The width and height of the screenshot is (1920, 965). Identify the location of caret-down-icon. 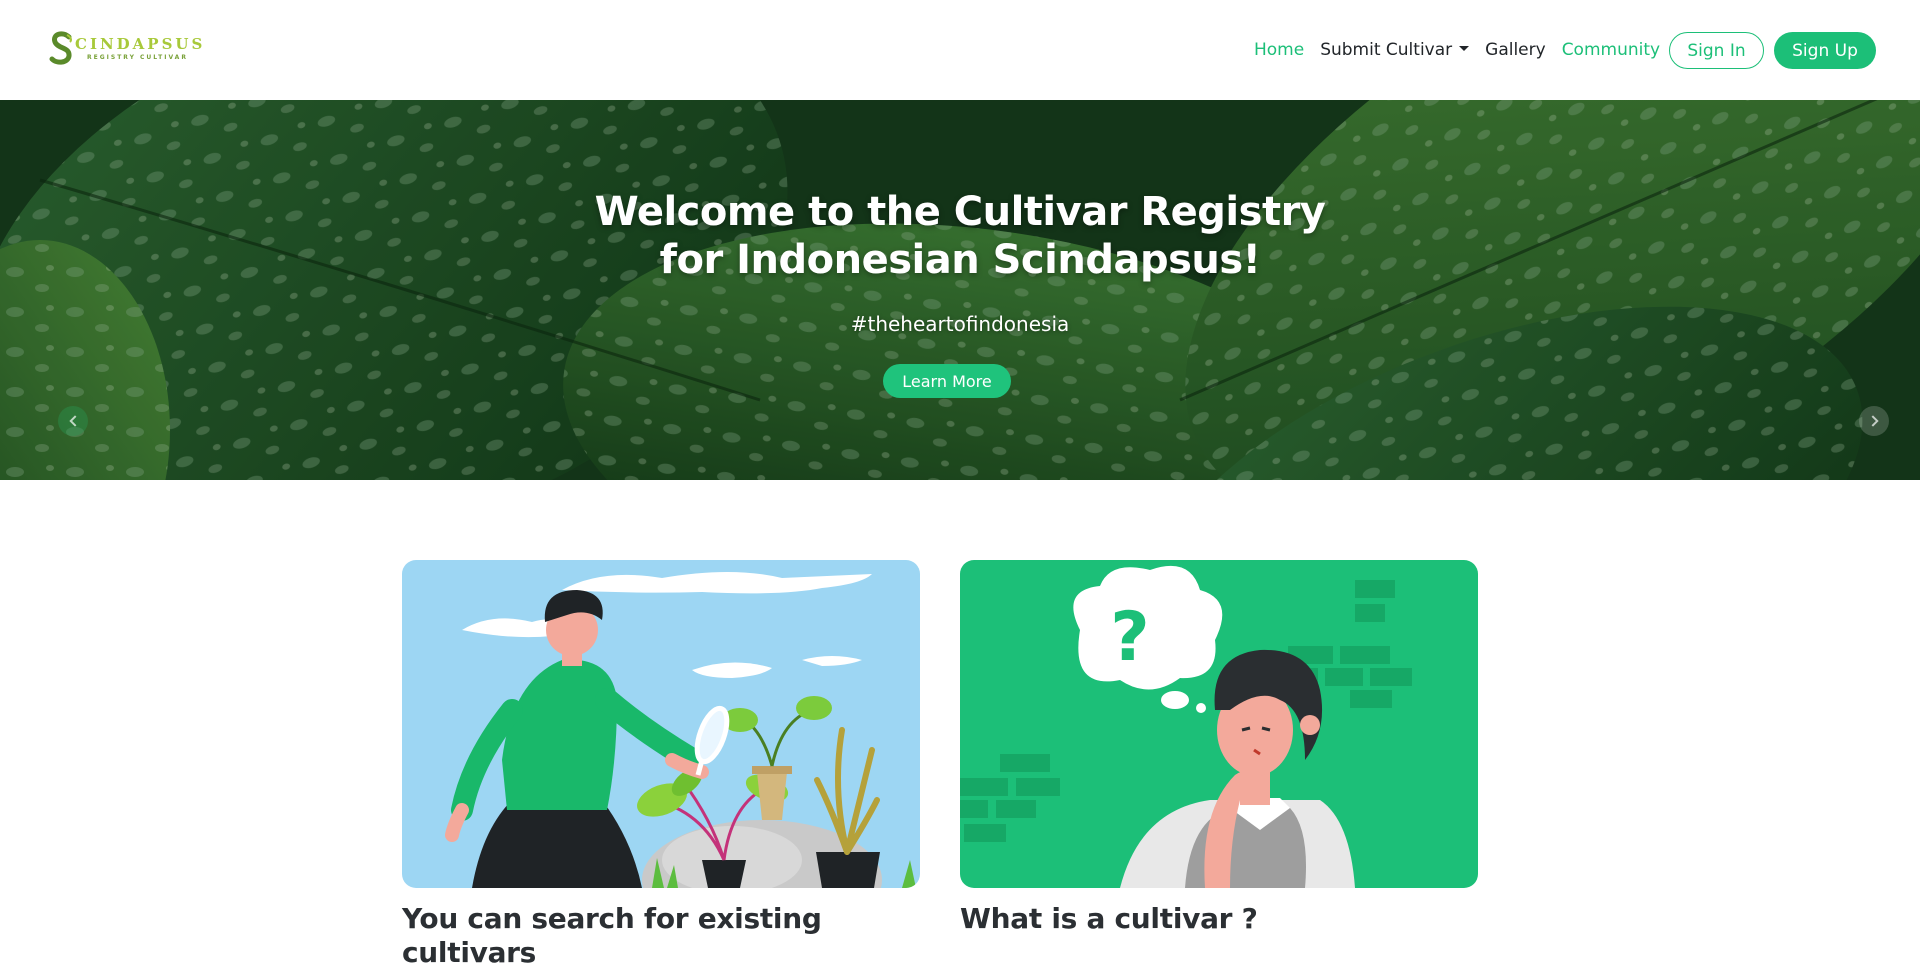
(1464, 48).